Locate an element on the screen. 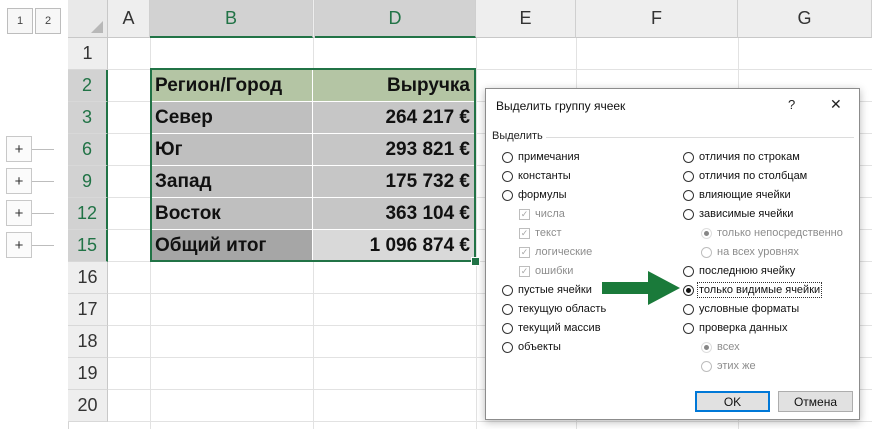  option-objects: объекты is located at coordinates (531, 347).